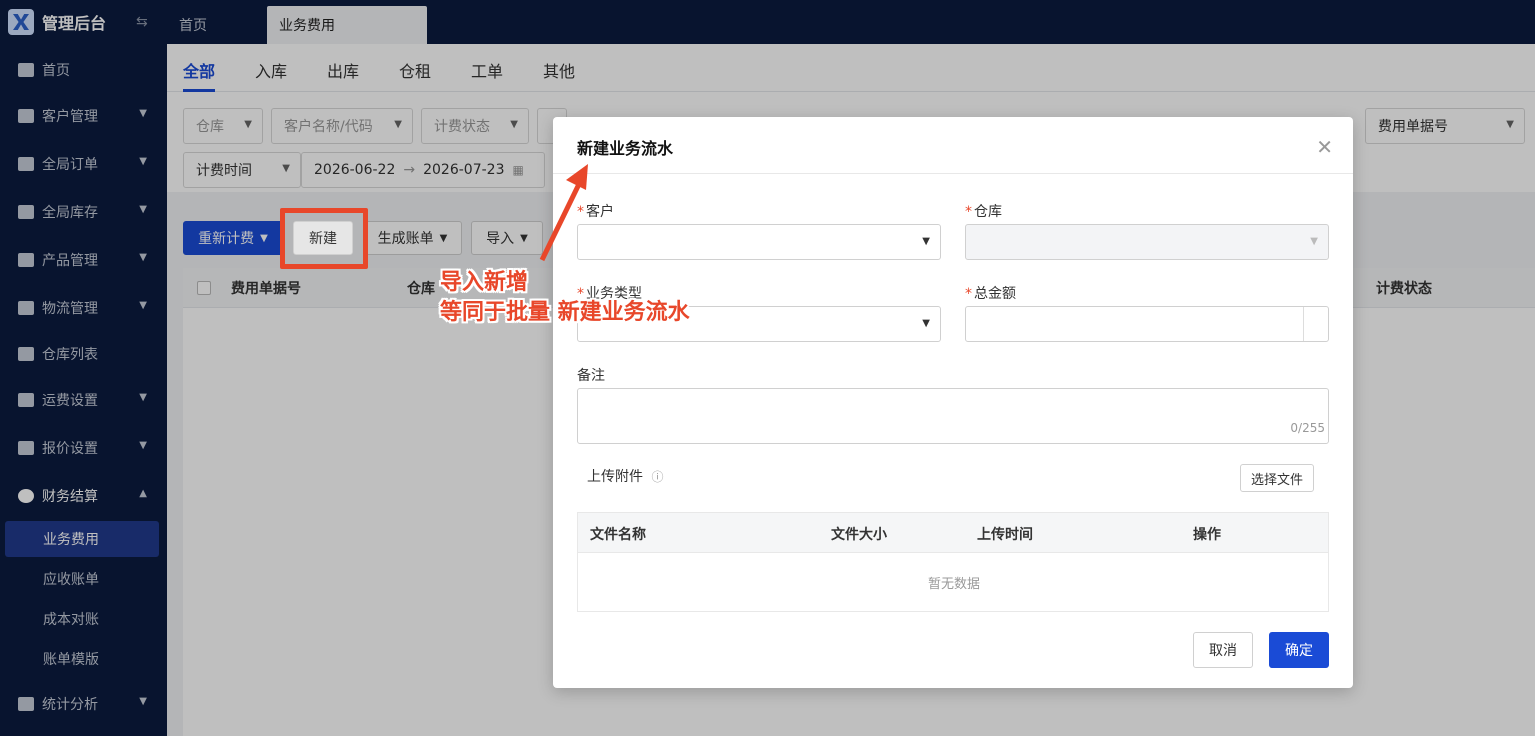 The height and width of the screenshot is (736, 1535). Describe the element at coordinates (851, 22) in the screenshot. I see `modal-mask-topbar` at that location.